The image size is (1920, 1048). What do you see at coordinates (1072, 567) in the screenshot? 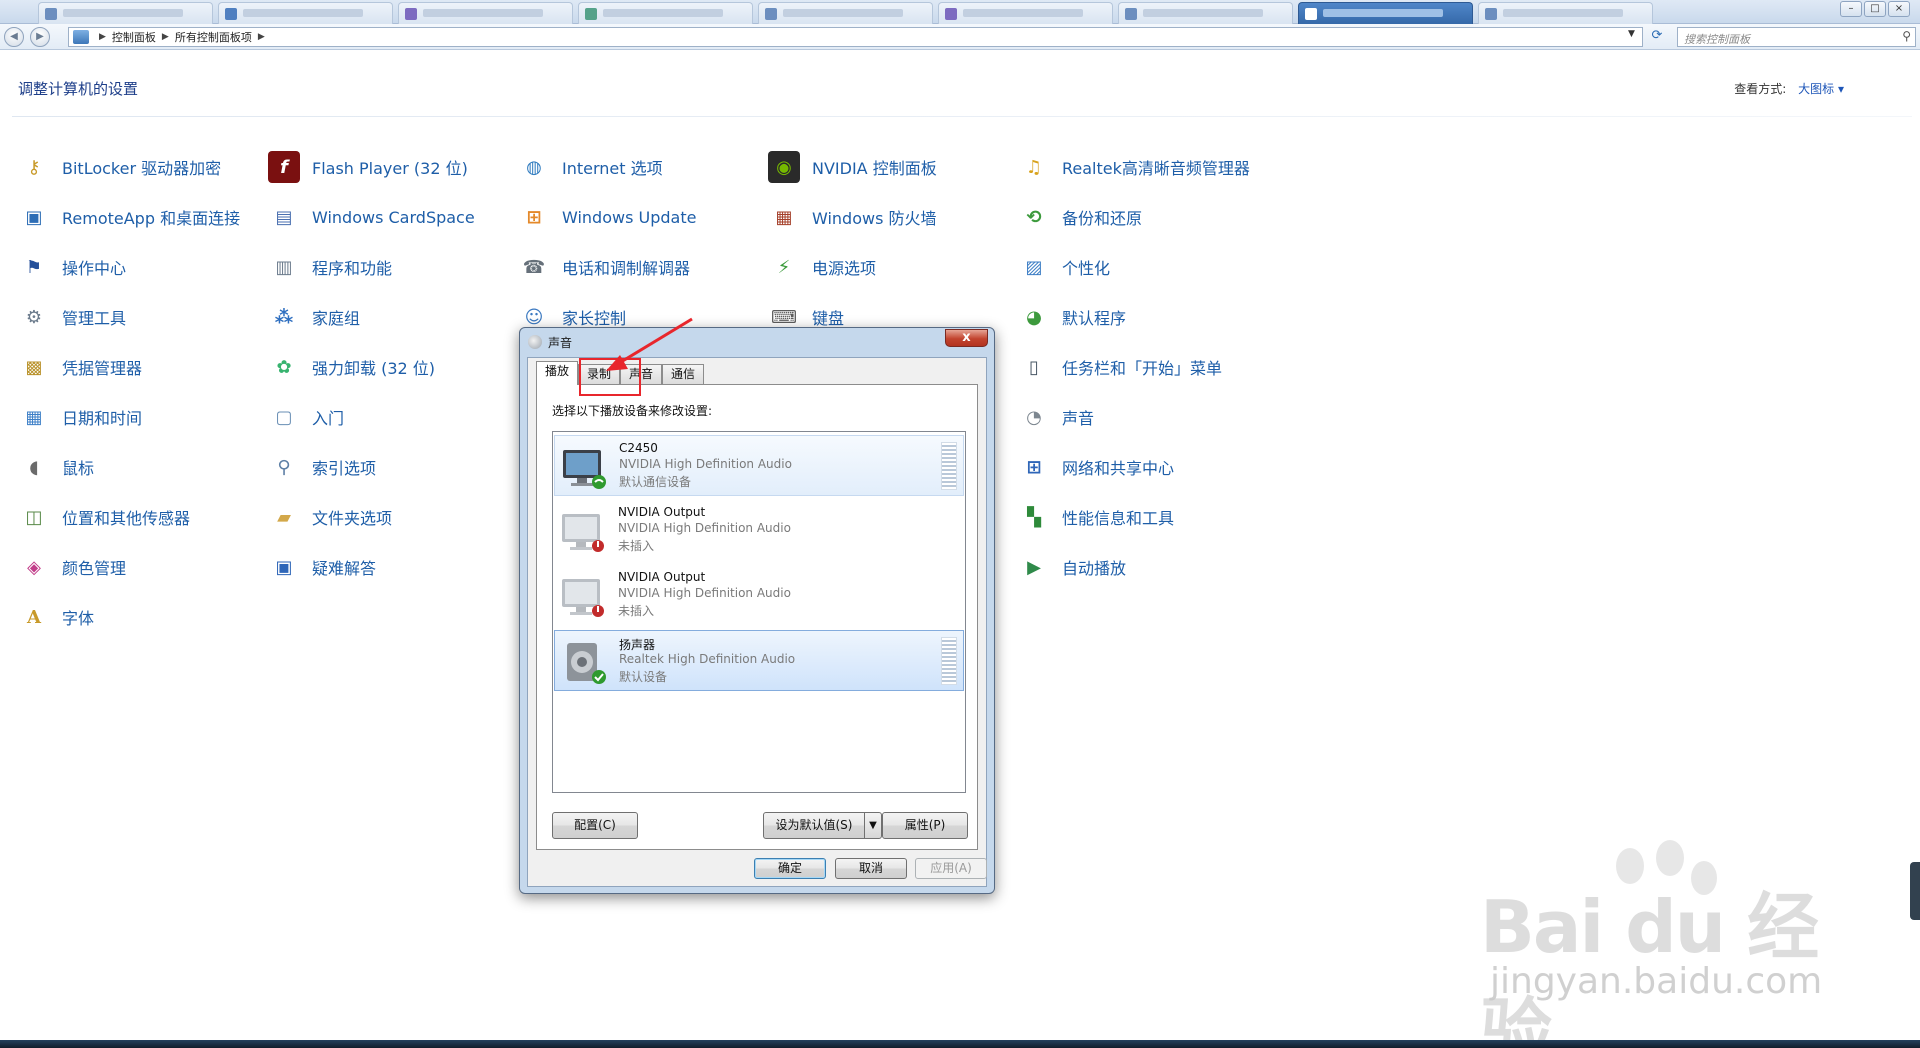
I see `cp-item-autoplay: ▶ 自动播放` at bounding box center [1072, 567].